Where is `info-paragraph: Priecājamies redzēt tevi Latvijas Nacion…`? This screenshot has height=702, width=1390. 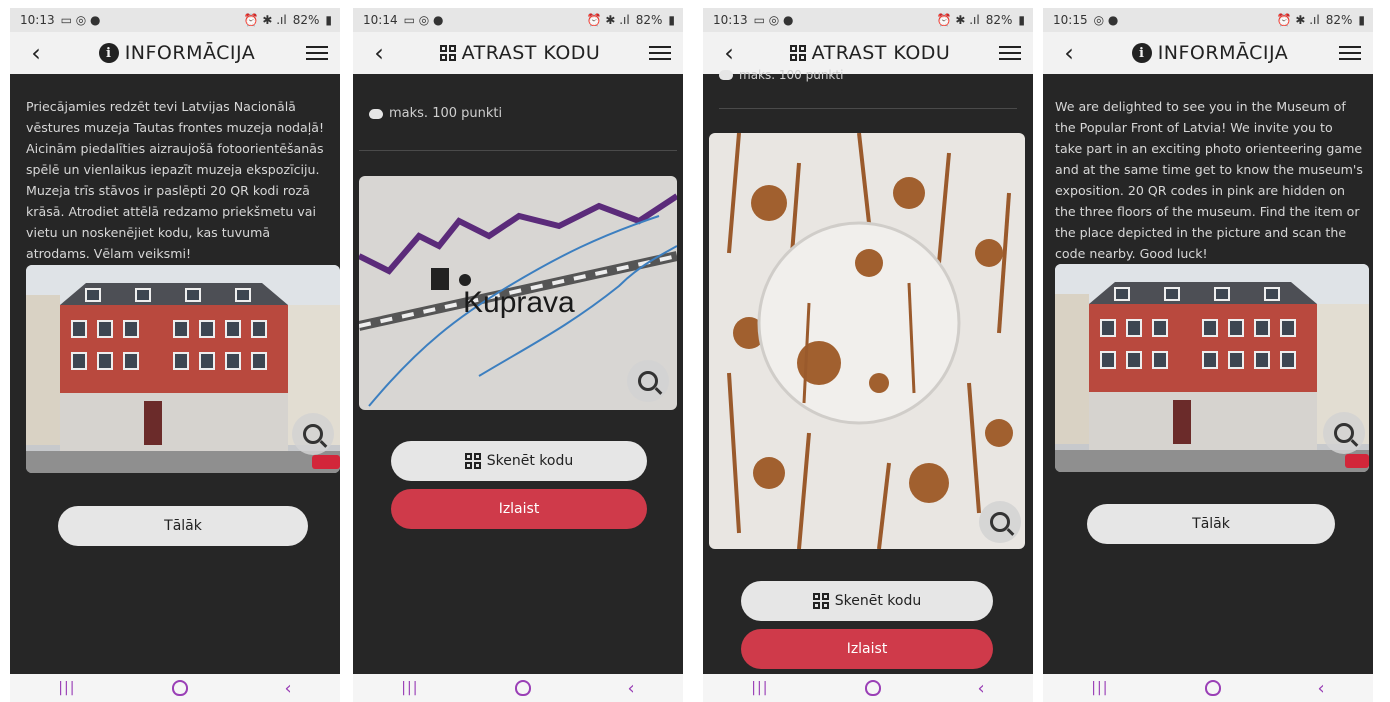 info-paragraph: Priecājamies redzēt tevi Latvijas Nacion… is located at coordinates (175, 180).